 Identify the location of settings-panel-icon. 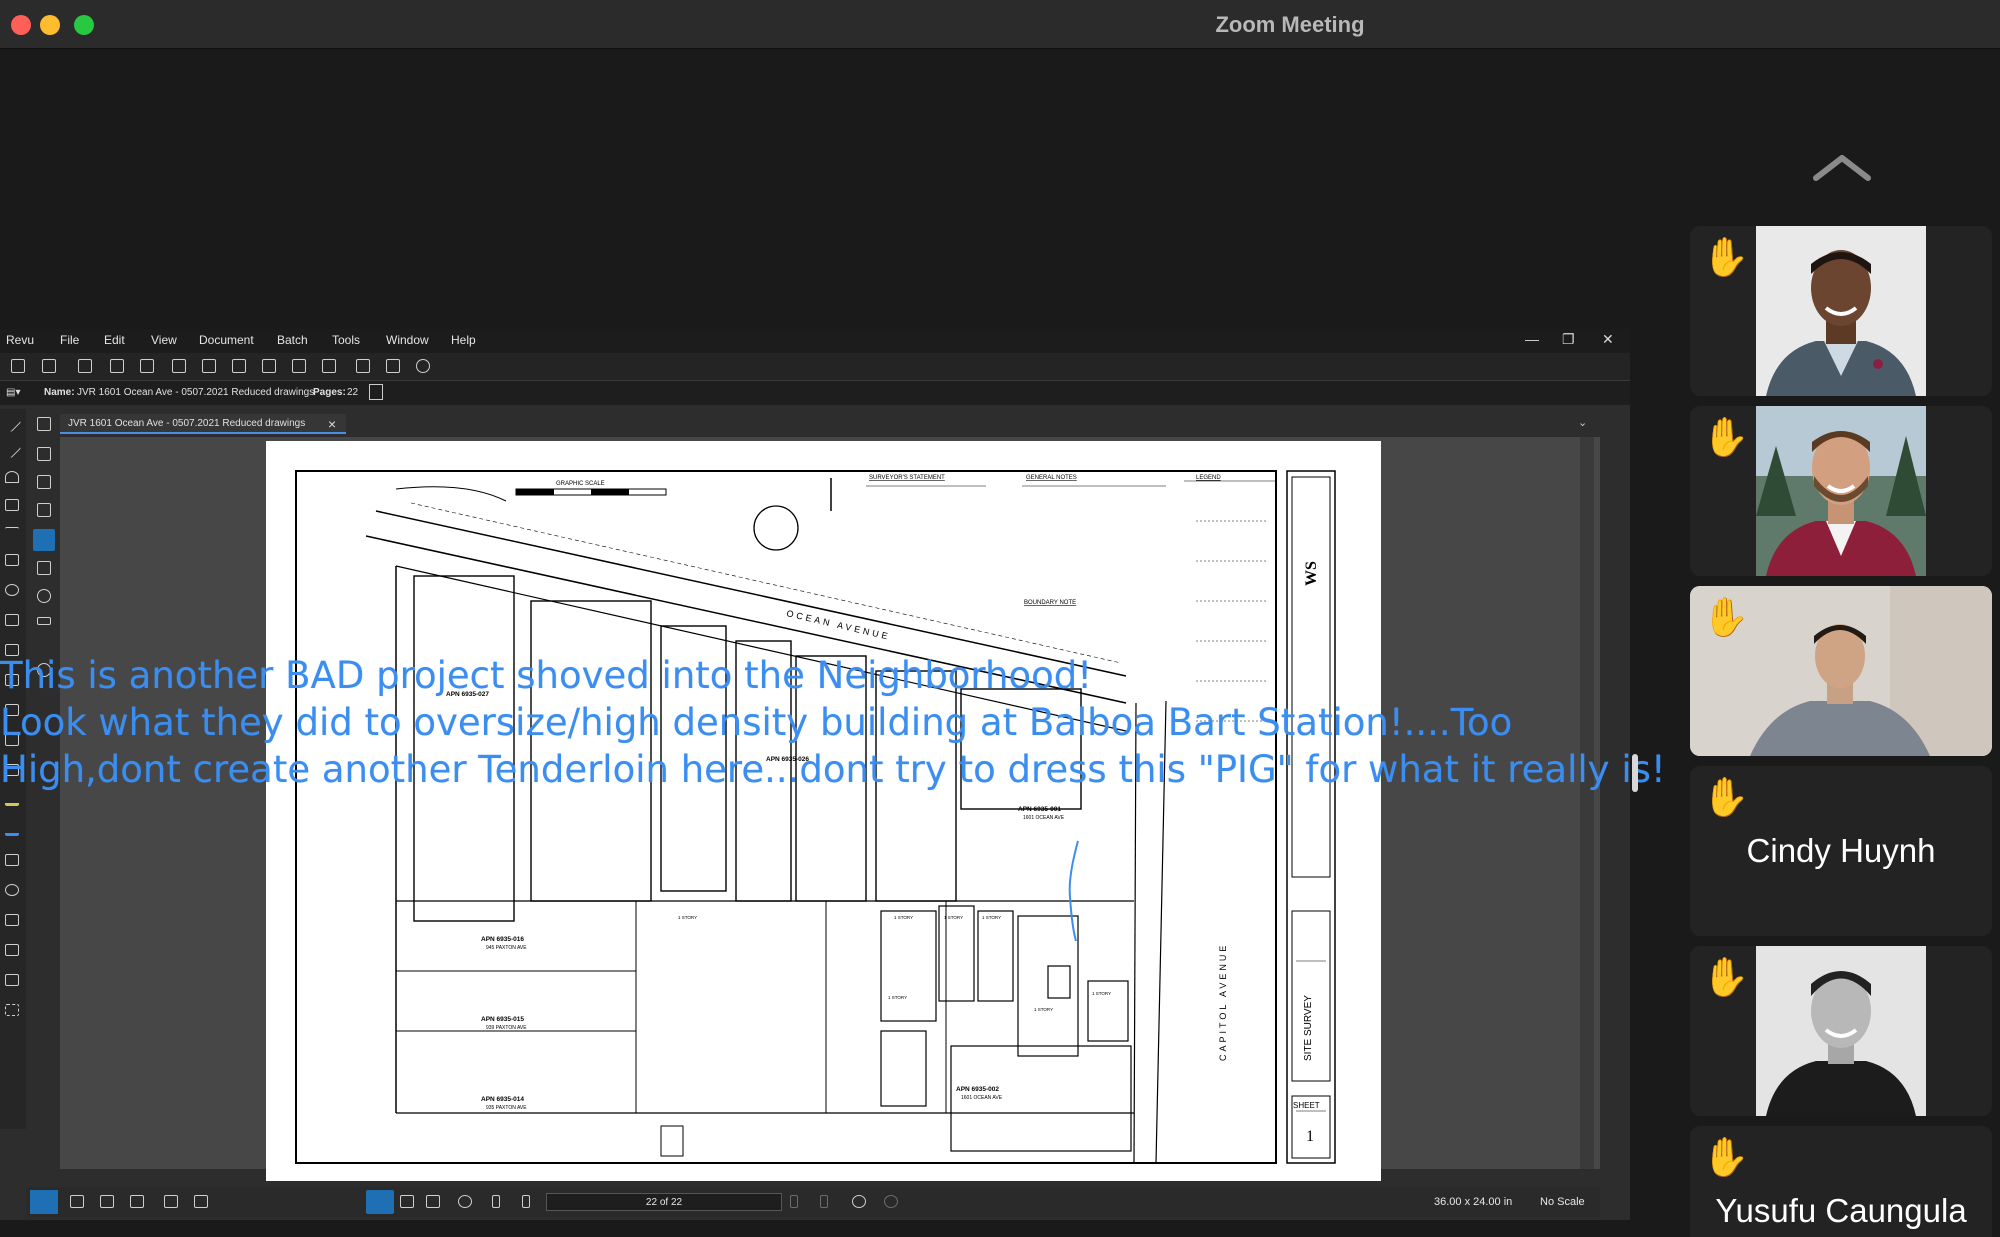
(44, 596).